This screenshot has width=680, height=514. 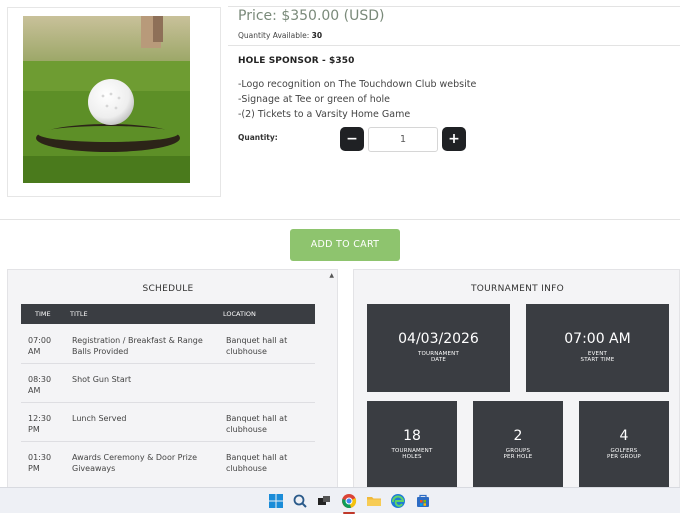 I want to click on add-to-cart-button: ADD TO CART, so click(x=345, y=245).